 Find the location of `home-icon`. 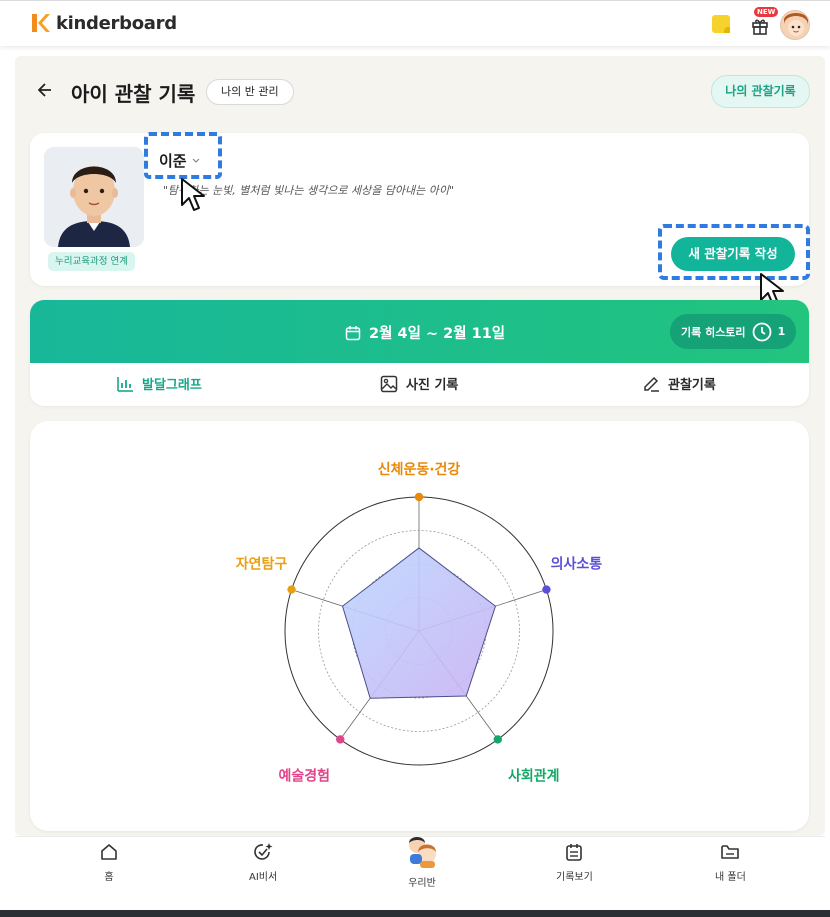

home-icon is located at coordinates (109, 852).